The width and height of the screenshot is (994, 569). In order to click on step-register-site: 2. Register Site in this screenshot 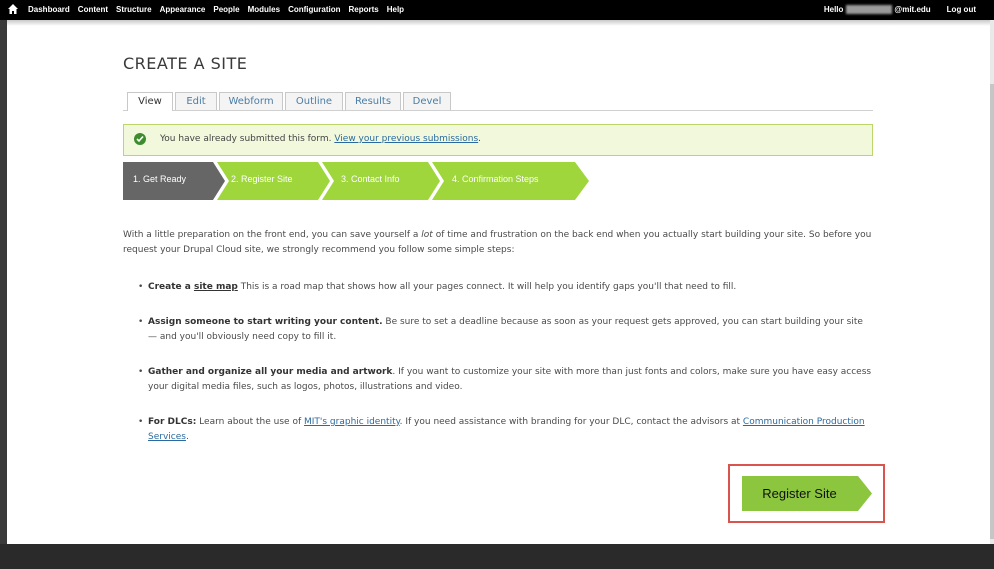, I will do `click(262, 179)`.